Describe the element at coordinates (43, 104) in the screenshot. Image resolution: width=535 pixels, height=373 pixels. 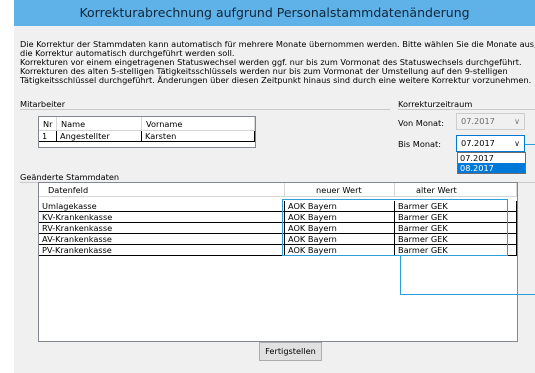
I see `mitarbeiter-group-label: Mitarbeiter` at that location.